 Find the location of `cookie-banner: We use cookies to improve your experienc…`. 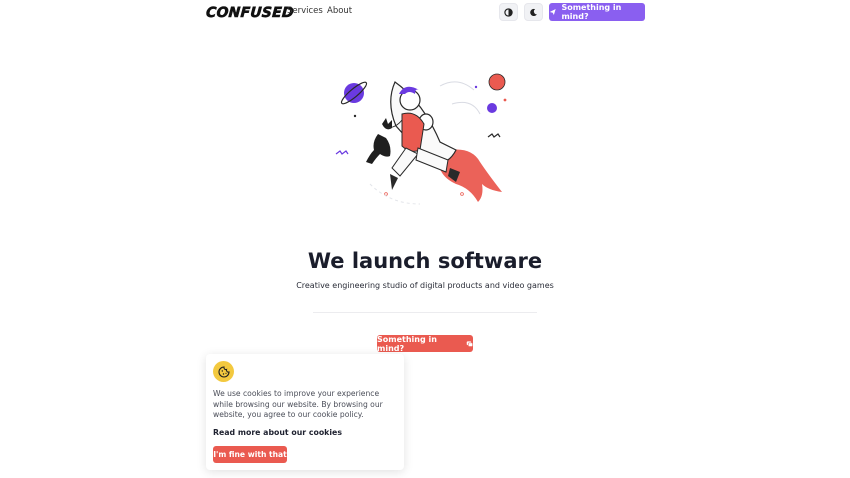

cookie-banner: We use cookies to improve your experienc… is located at coordinates (305, 412).